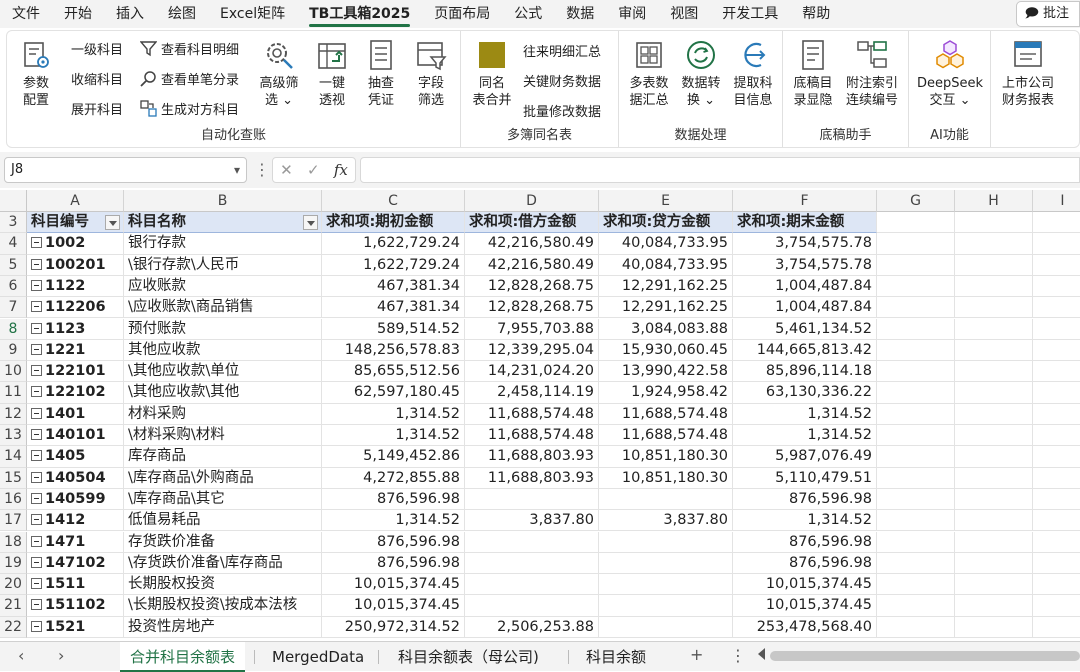 The image size is (1080, 672). What do you see at coordinates (1056, 201) in the screenshot?
I see `column-header-I: I` at bounding box center [1056, 201].